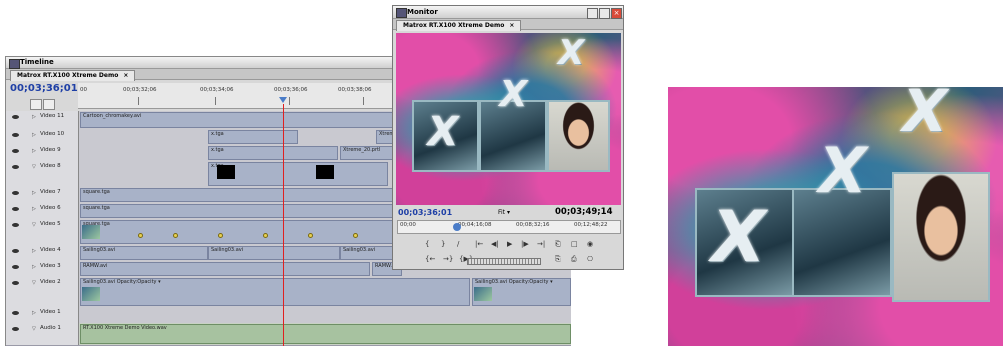  I want to click on monitor-duration-timecode: 00;03;49;14, so click(584, 212).